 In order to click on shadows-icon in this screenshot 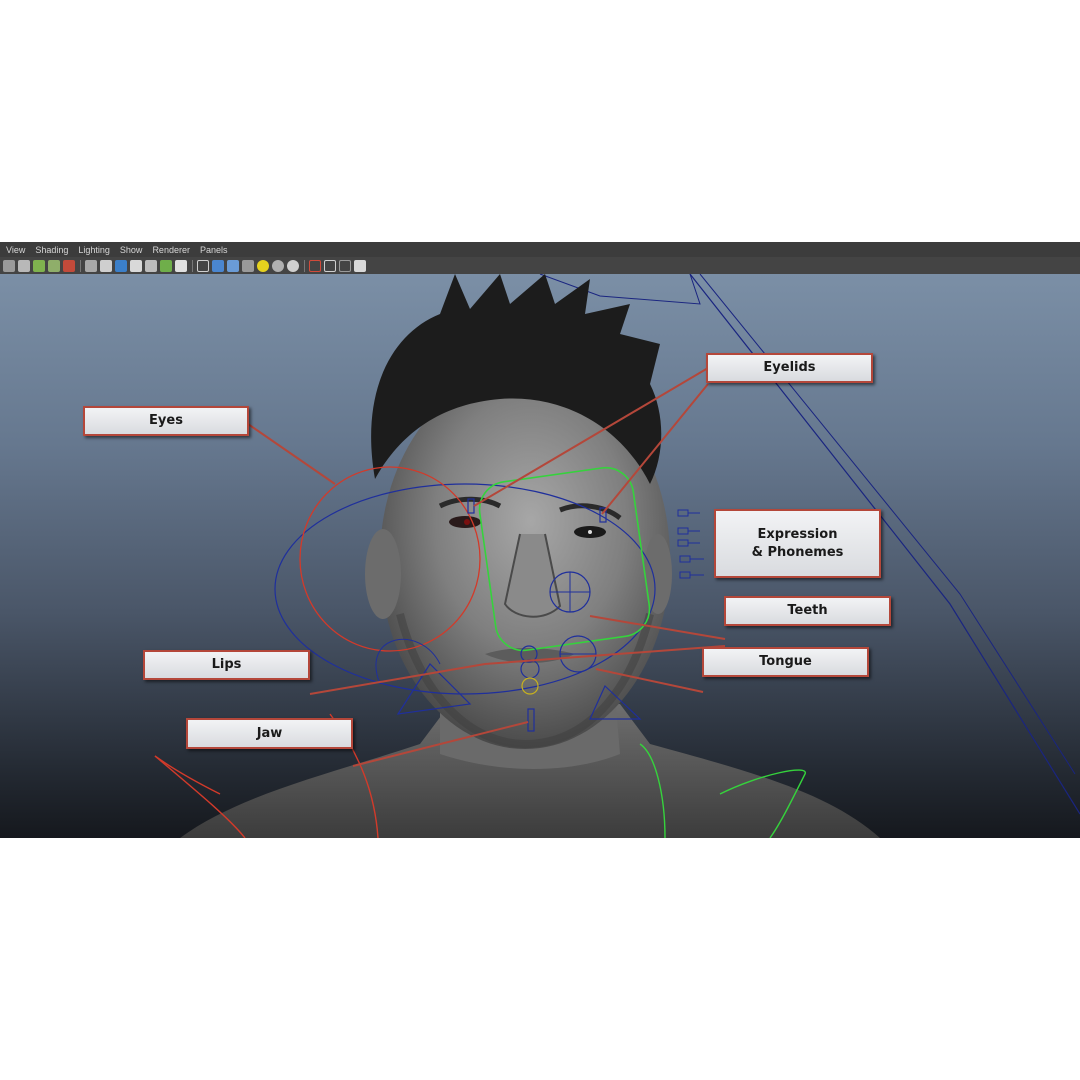, I will do `click(278, 265)`.